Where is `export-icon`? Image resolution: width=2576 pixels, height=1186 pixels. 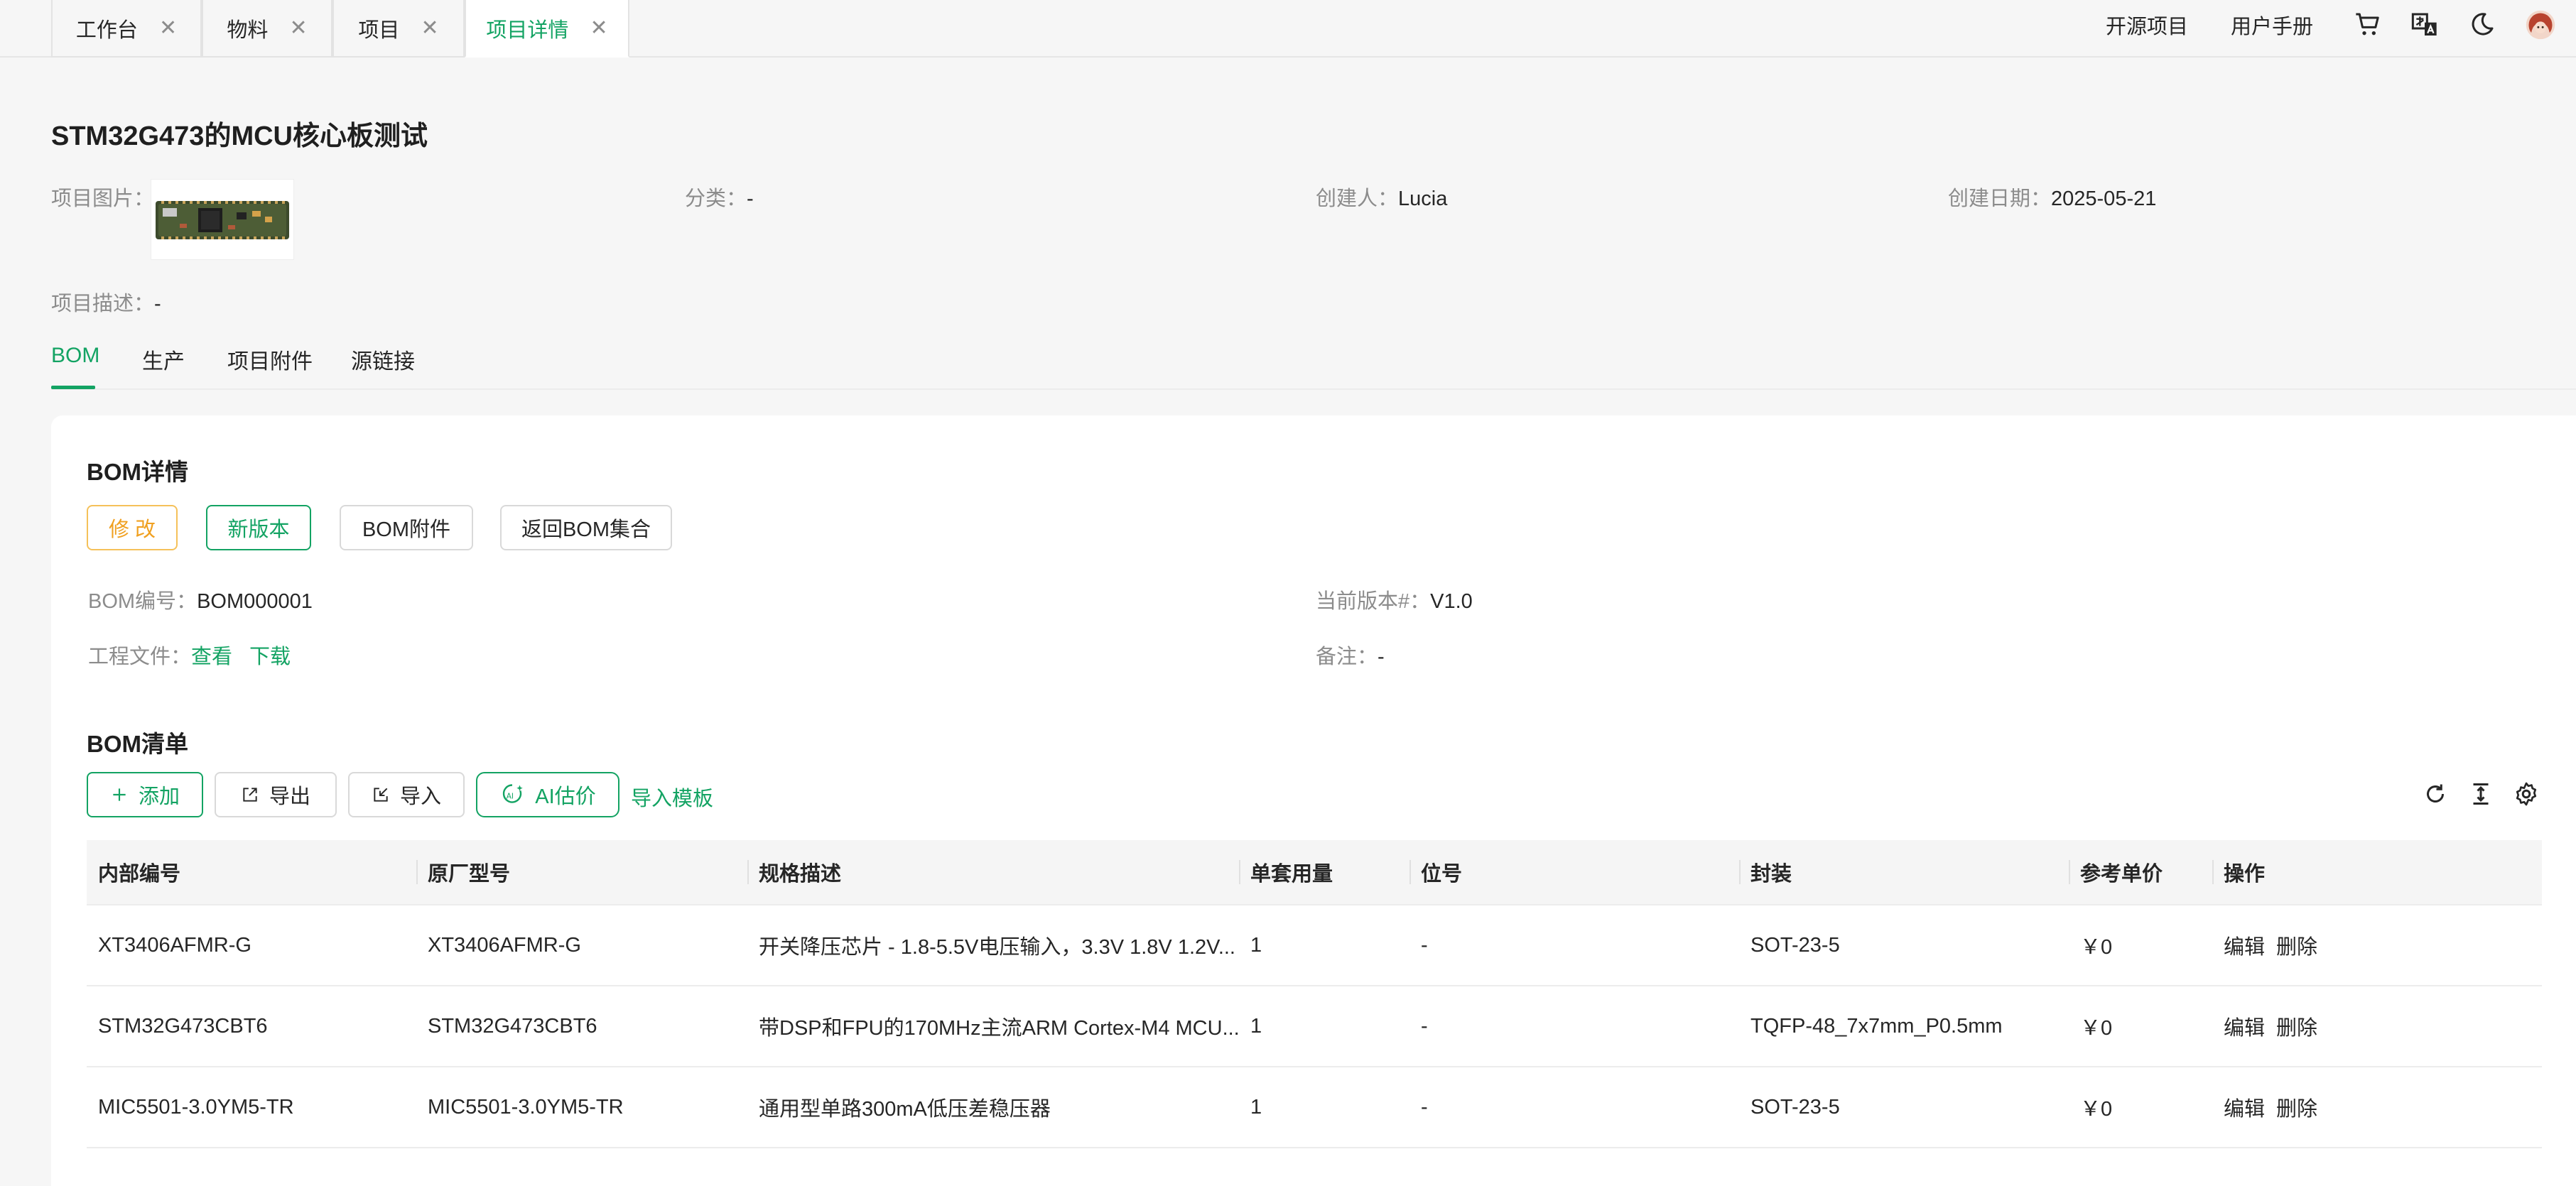
export-icon is located at coordinates (250, 794).